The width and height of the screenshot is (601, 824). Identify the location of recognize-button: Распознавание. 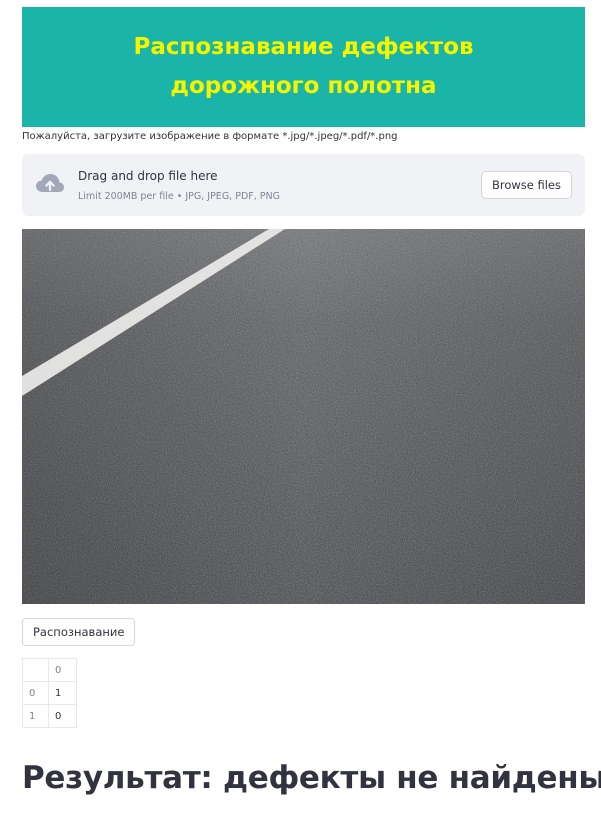
(79, 632).